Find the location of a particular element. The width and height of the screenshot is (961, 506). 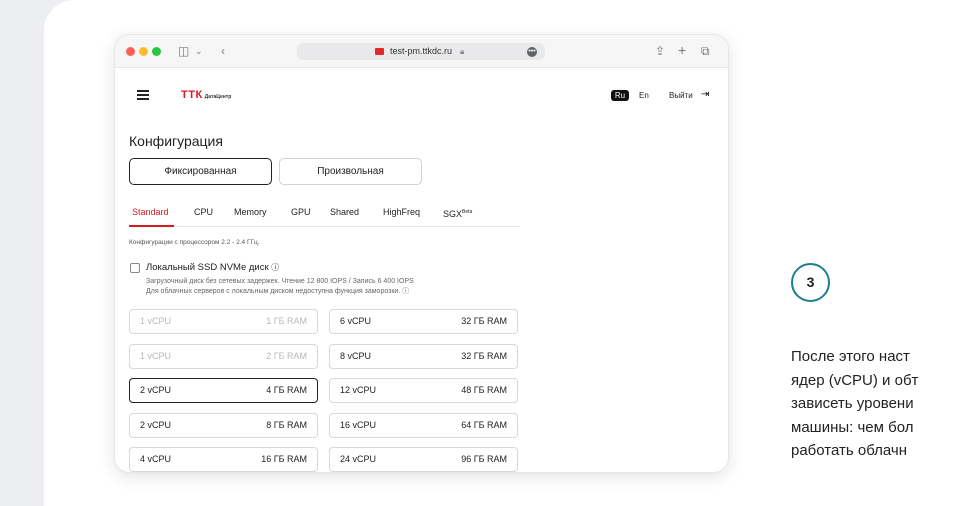

ssd-label-text: Локальный SSD NVMe диск is located at coordinates (207, 267).